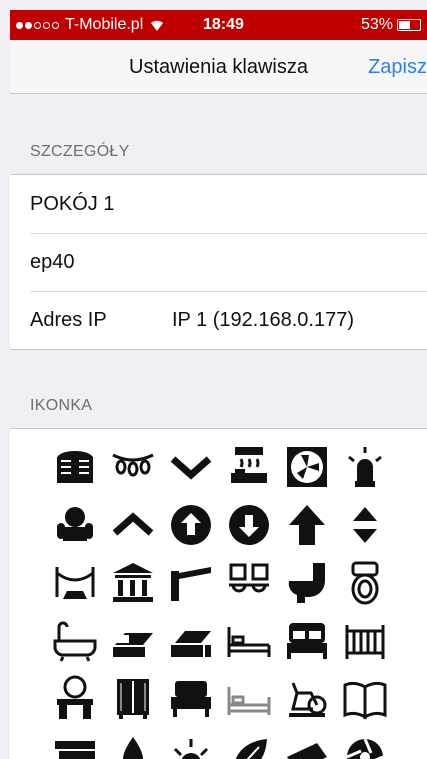 Image resolution: width=427 pixels, height=759 pixels. Describe the element at coordinates (223, 24) in the screenshot. I see `clock: 18:49` at that location.